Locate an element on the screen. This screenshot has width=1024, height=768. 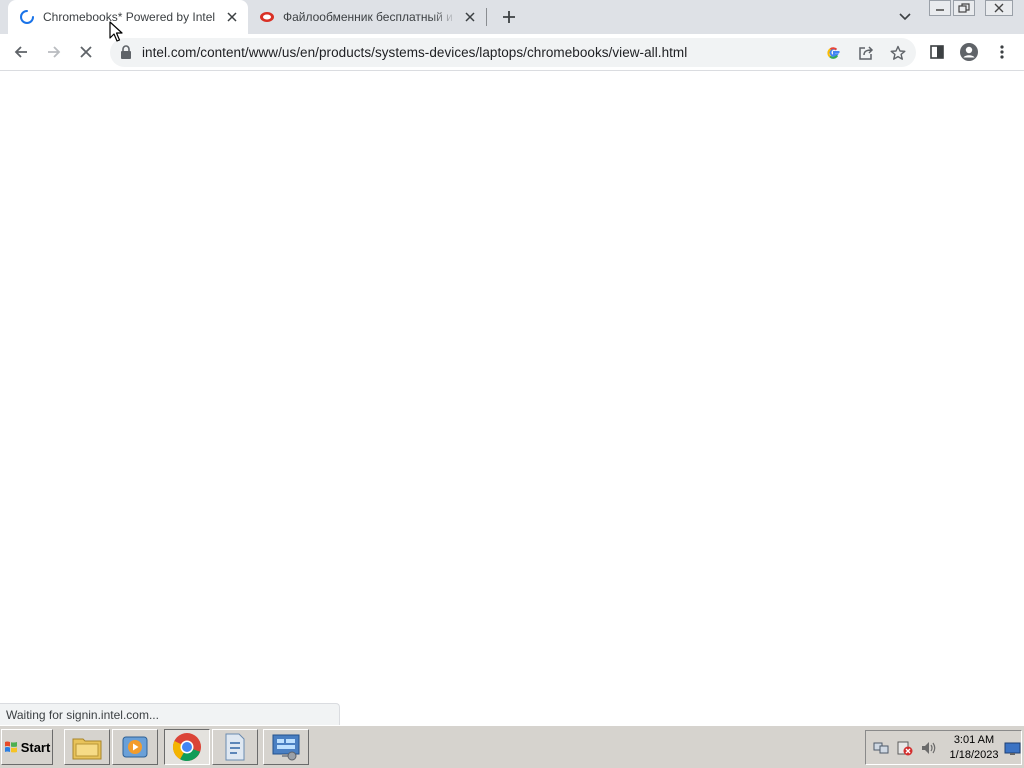
taskbar-file-explorer is located at coordinates (87, 747).